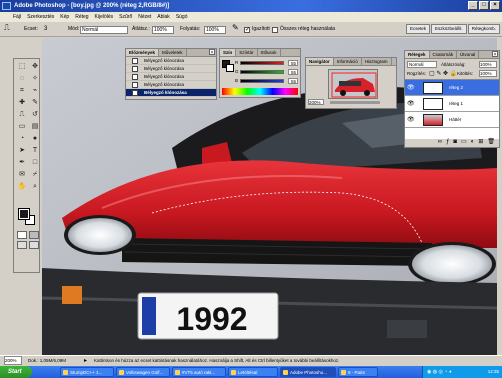 This screenshot has width=502, height=378. What do you see at coordinates (377, 61) in the screenshot?
I see `tab-histogram: Hisztogram` at bounding box center [377, 61].